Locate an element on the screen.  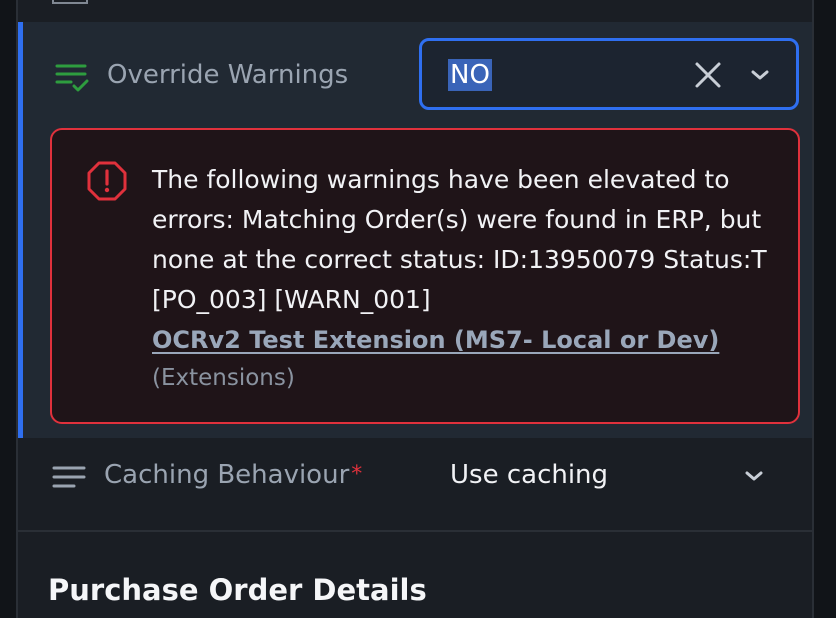
cropped-row is located at coordinates (415, 10).